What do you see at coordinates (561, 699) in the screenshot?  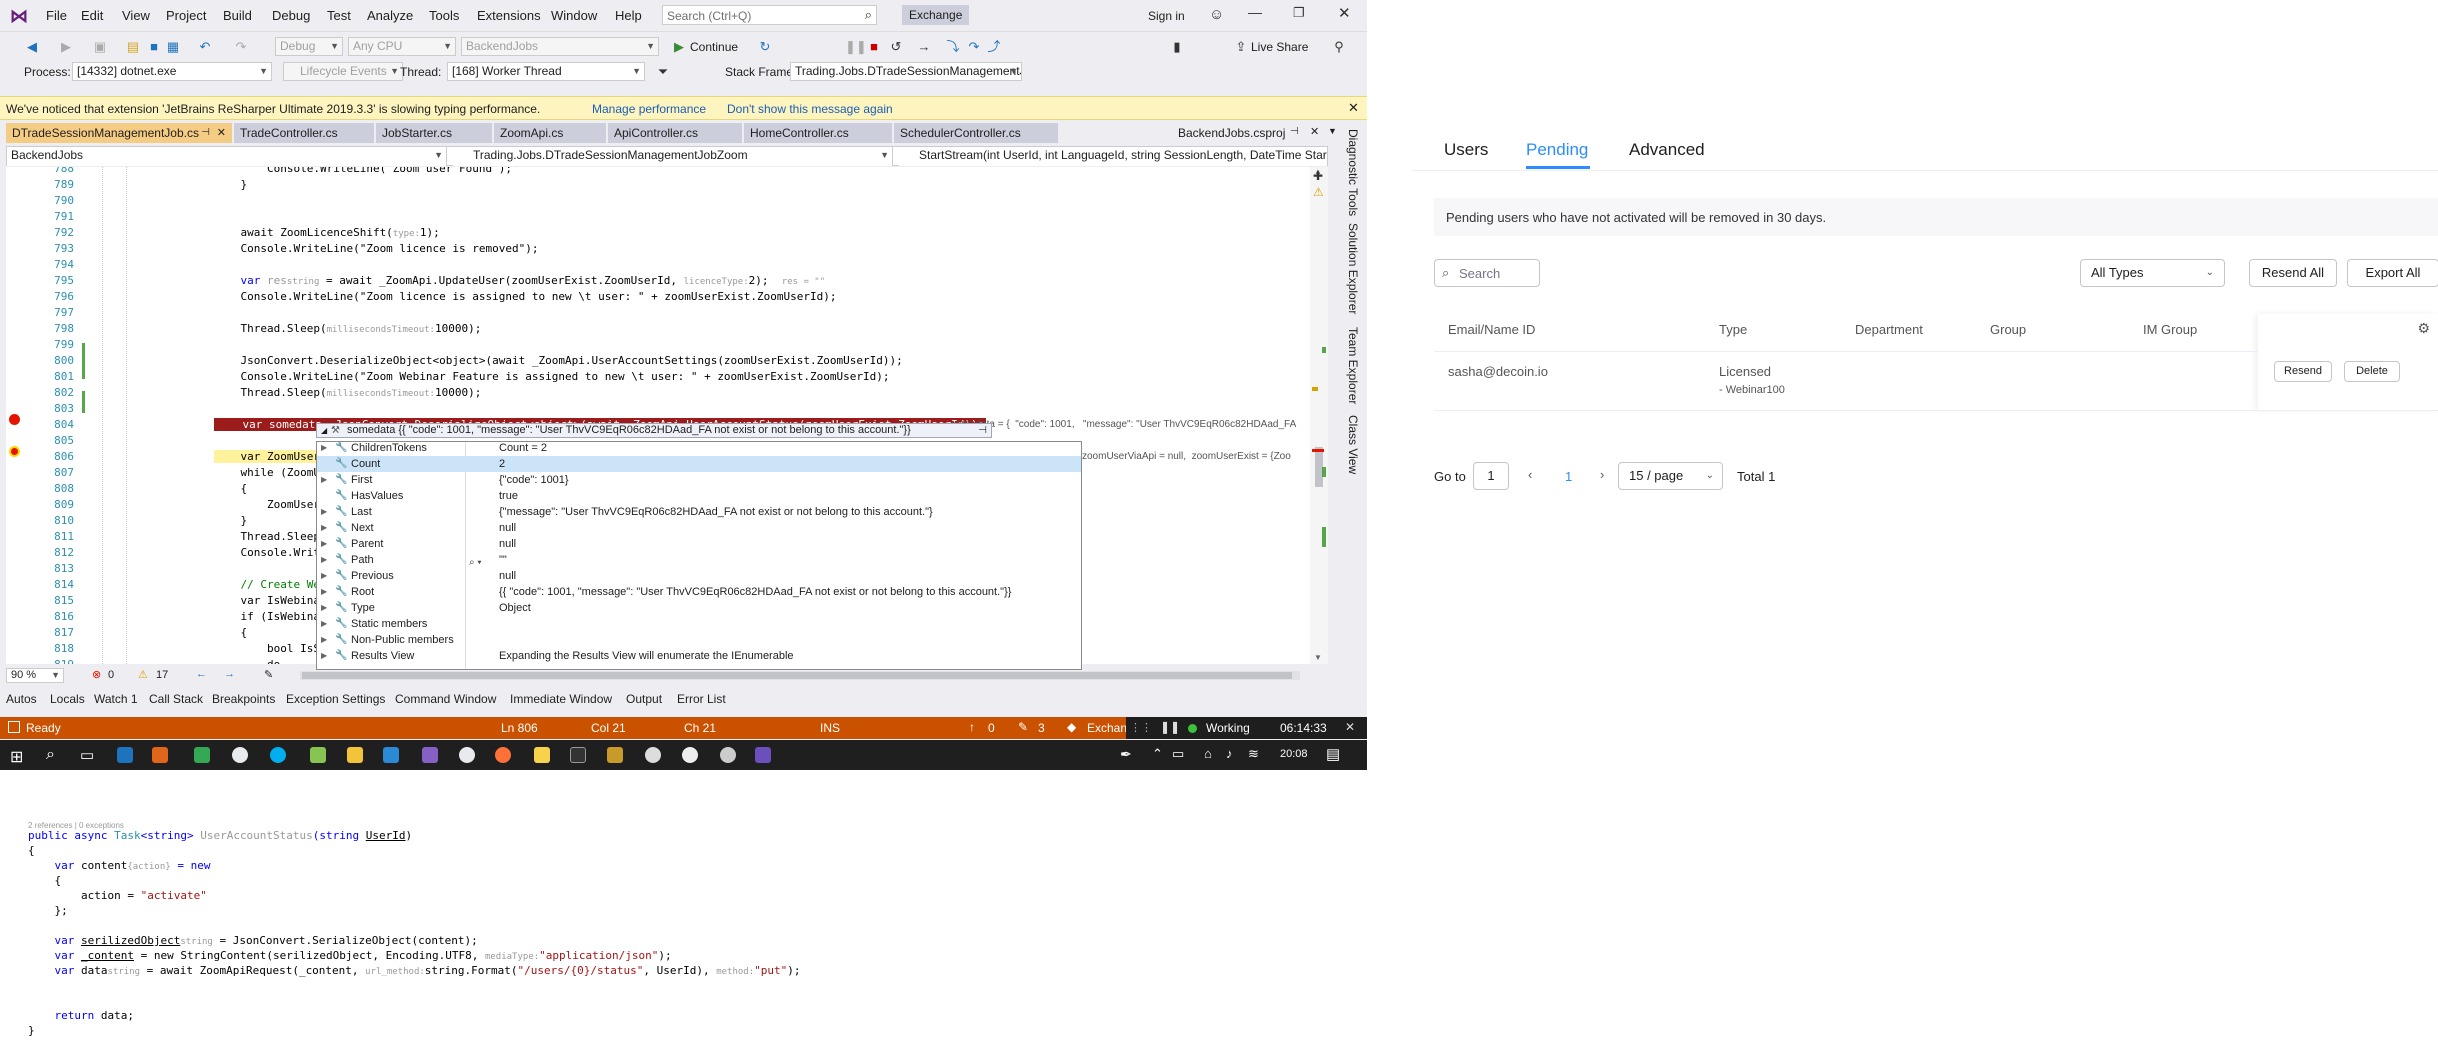 I see `tab-immediate-window: Immediate Window` at bounding box center [561, 699].